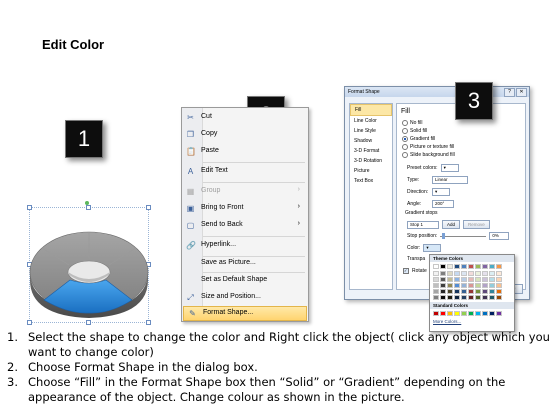  I want to click on stop-position-input: 0%, so click(499, 236).